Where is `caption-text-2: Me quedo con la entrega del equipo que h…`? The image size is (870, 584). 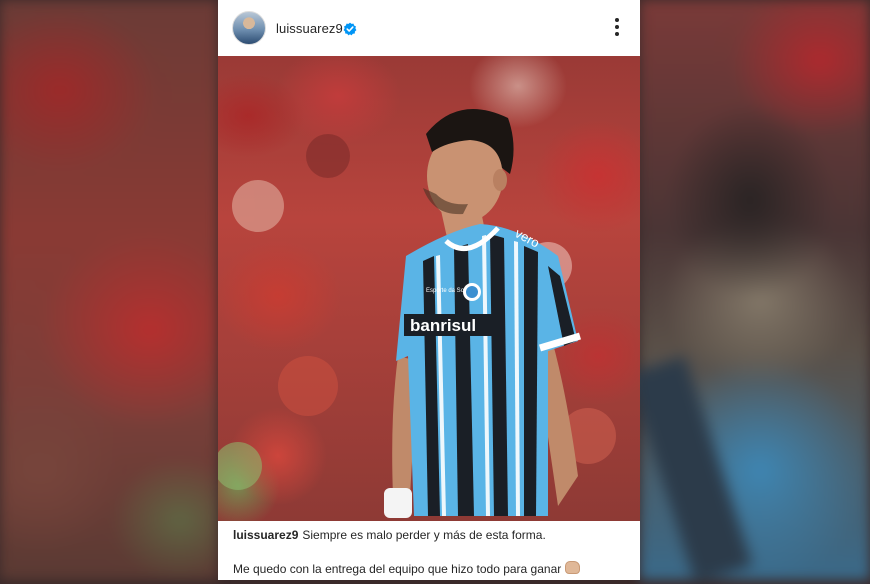
caption-text-2: Me quedo con la entrega del equipo que h… is located at coordinates (397, 569).